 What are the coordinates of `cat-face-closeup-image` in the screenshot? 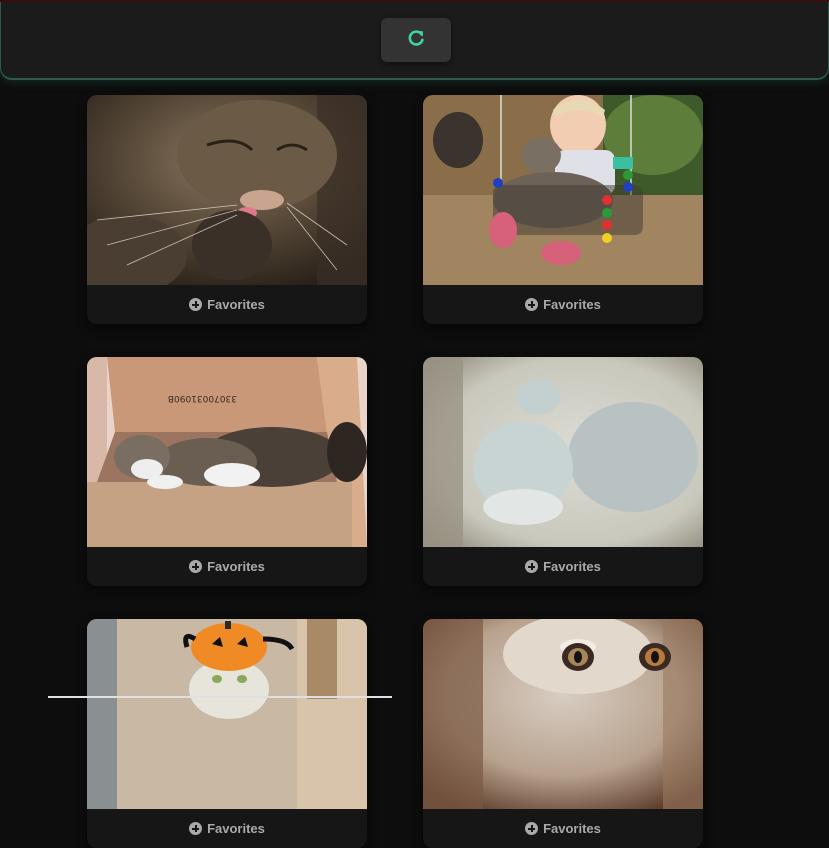 It's located at (563, 714).